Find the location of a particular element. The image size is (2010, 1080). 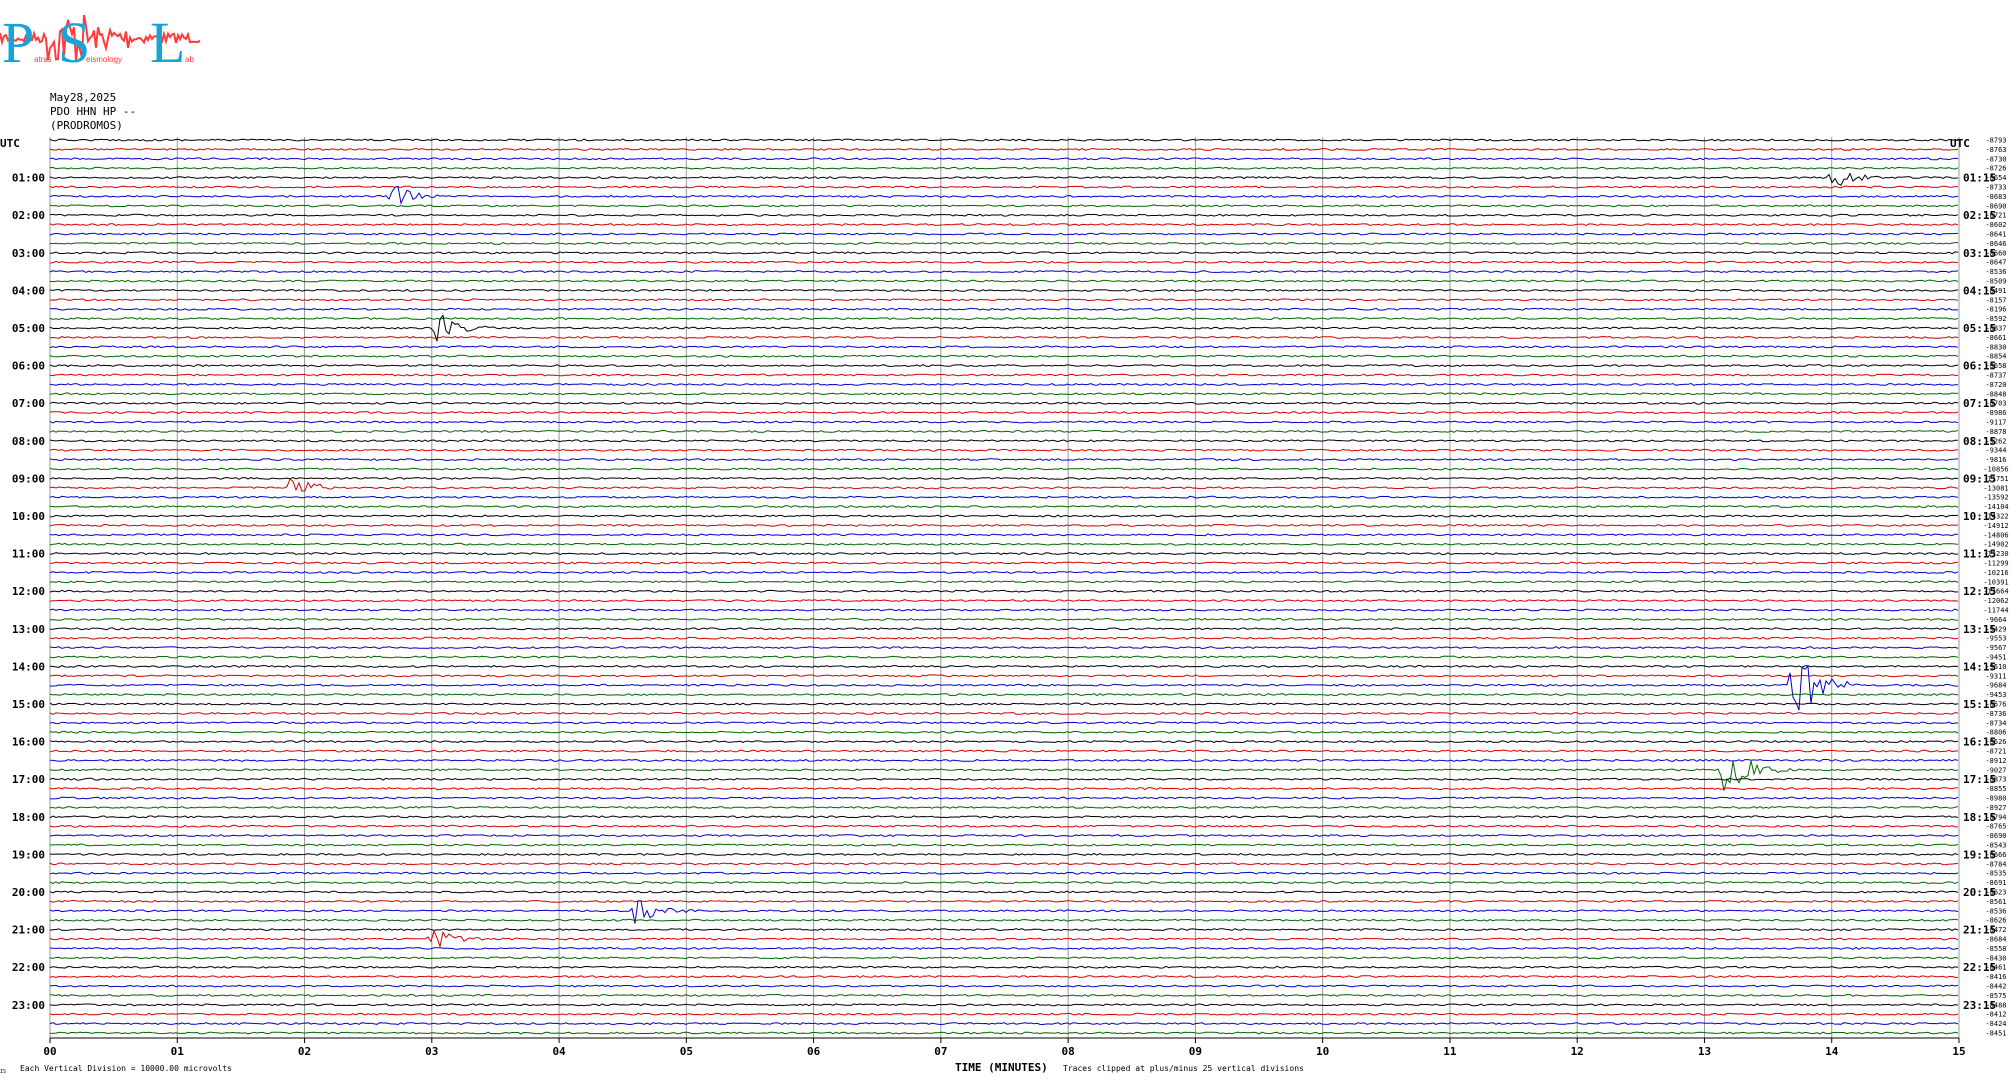

hour-label-left: 14:00 is located at coordinates (28, 666).